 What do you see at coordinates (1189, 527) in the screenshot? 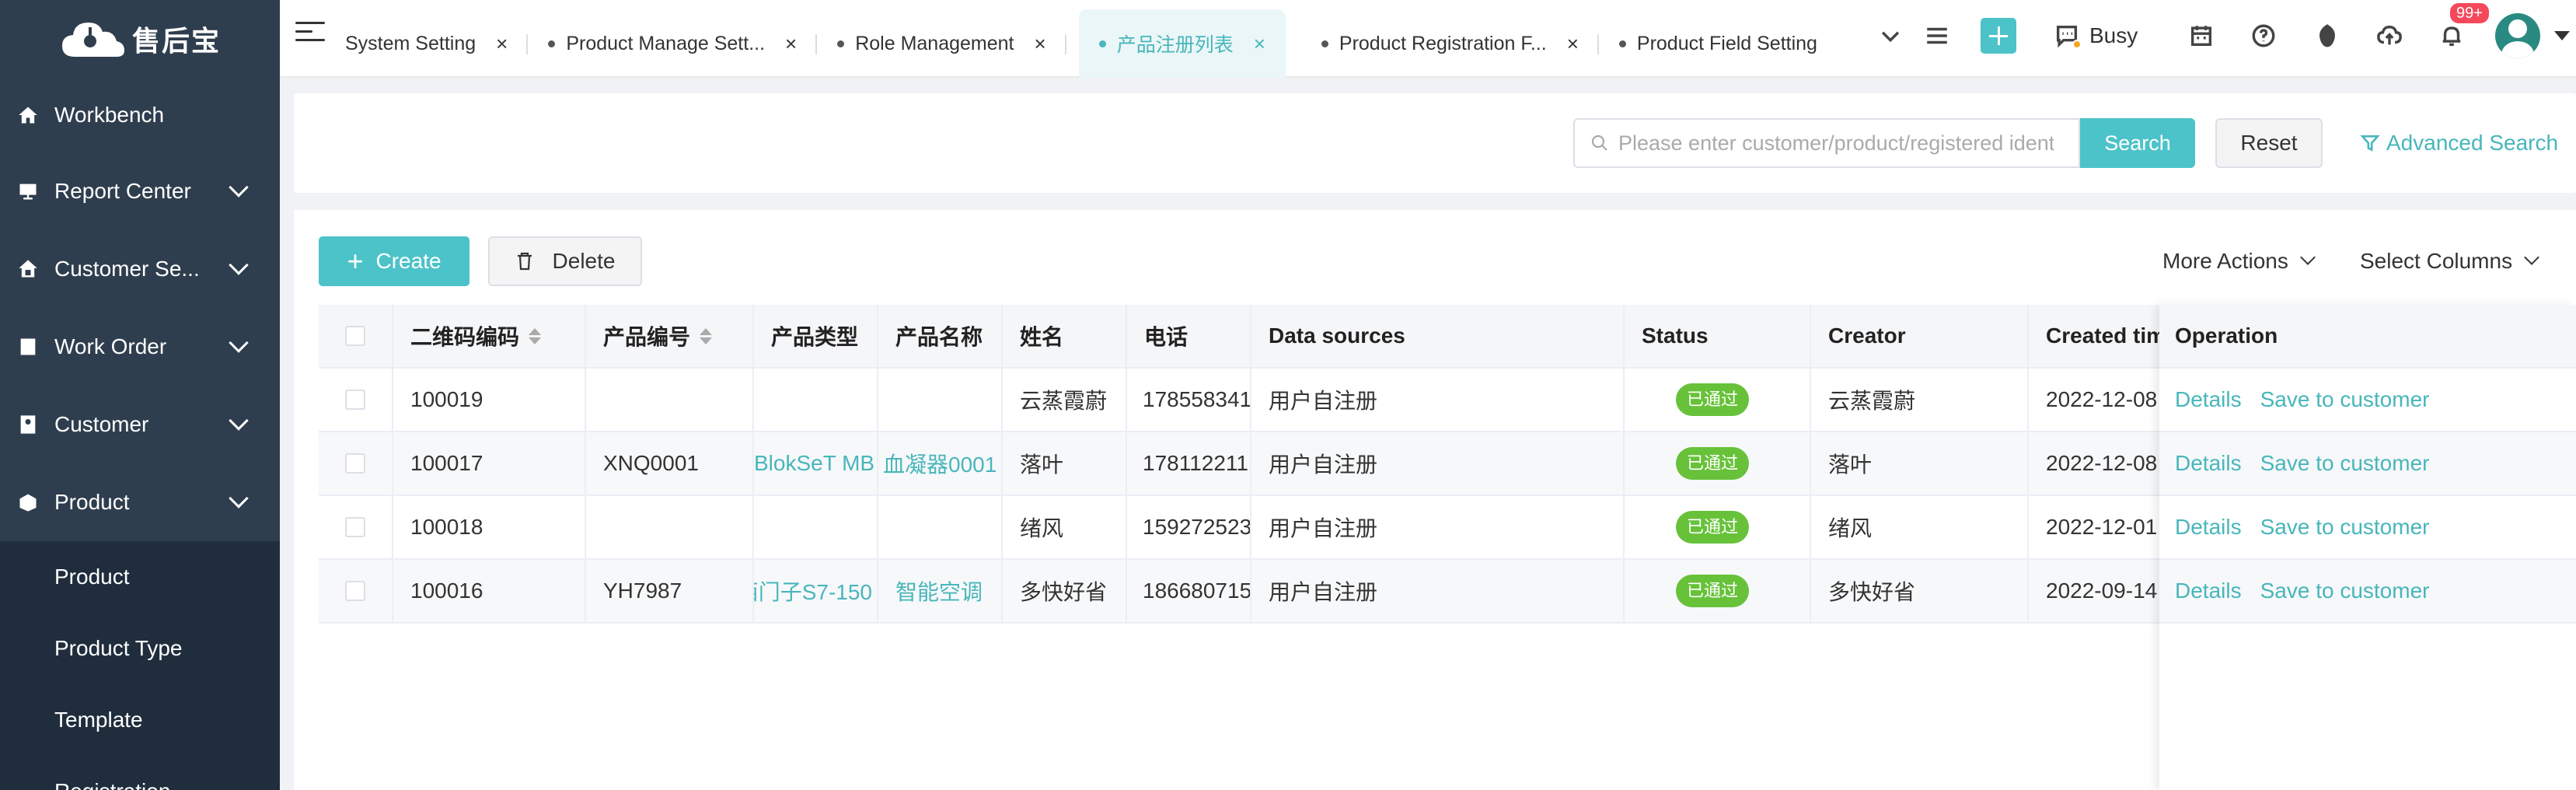
I see `cell-phone: 159272523` at bounding box center [1189, 527].